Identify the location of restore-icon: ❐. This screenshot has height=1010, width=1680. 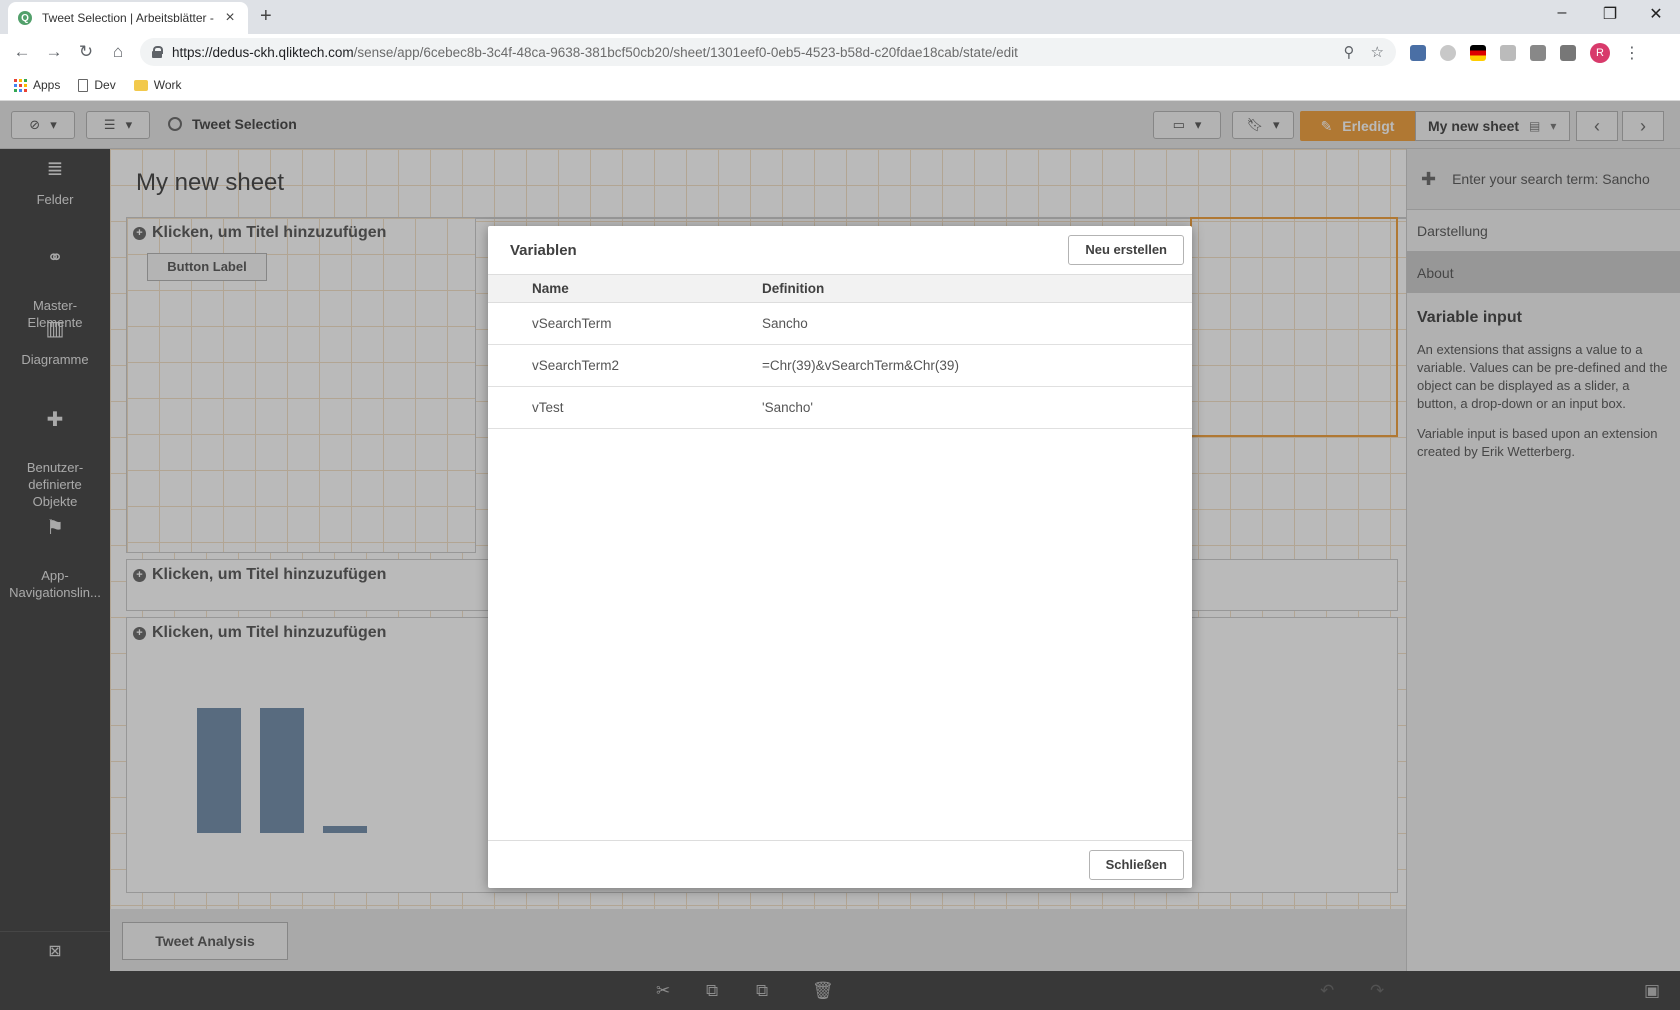
(1610, 14).